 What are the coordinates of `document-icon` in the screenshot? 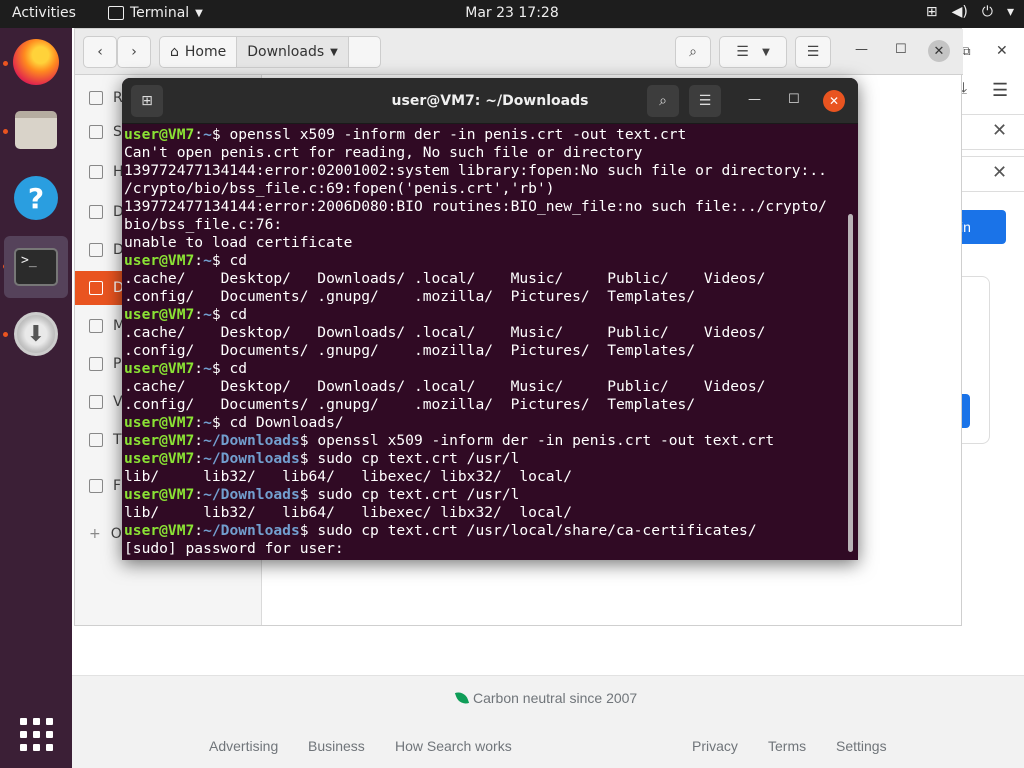 It's located at (96, 250).